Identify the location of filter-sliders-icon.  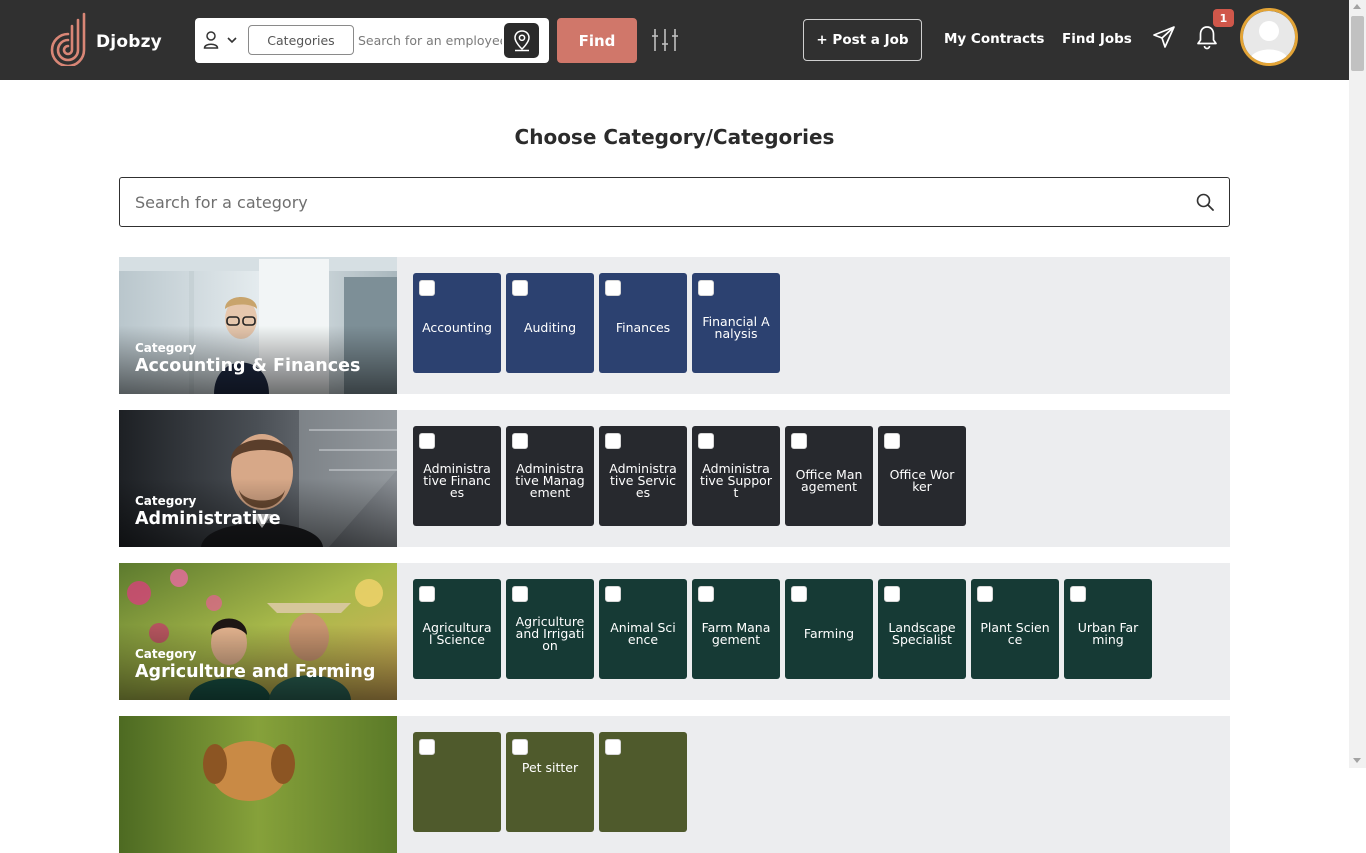
(665, 40).